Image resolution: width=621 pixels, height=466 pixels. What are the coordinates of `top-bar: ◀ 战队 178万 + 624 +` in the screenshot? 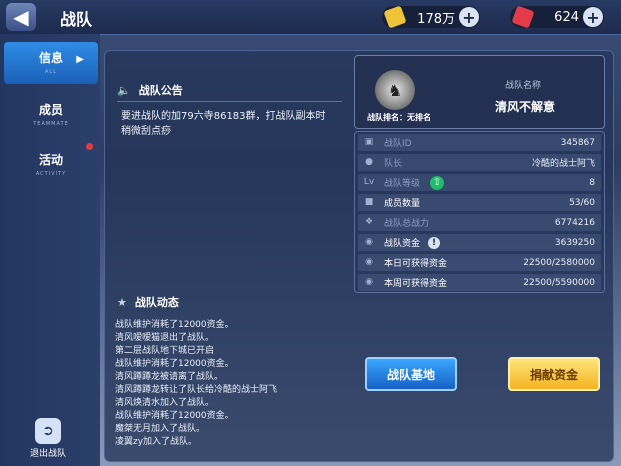 It's located at (310, 17).